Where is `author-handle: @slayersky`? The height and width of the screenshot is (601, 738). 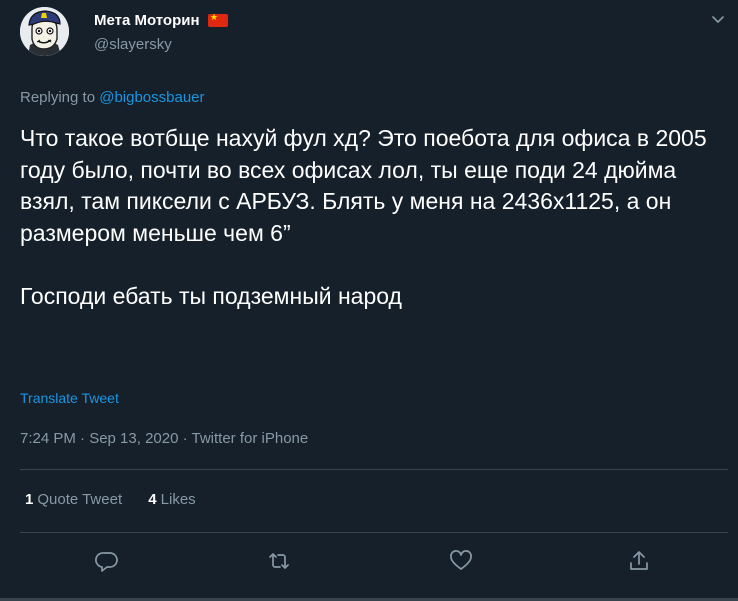 author-handle: @slayersky is located at coordinates (161, 44).